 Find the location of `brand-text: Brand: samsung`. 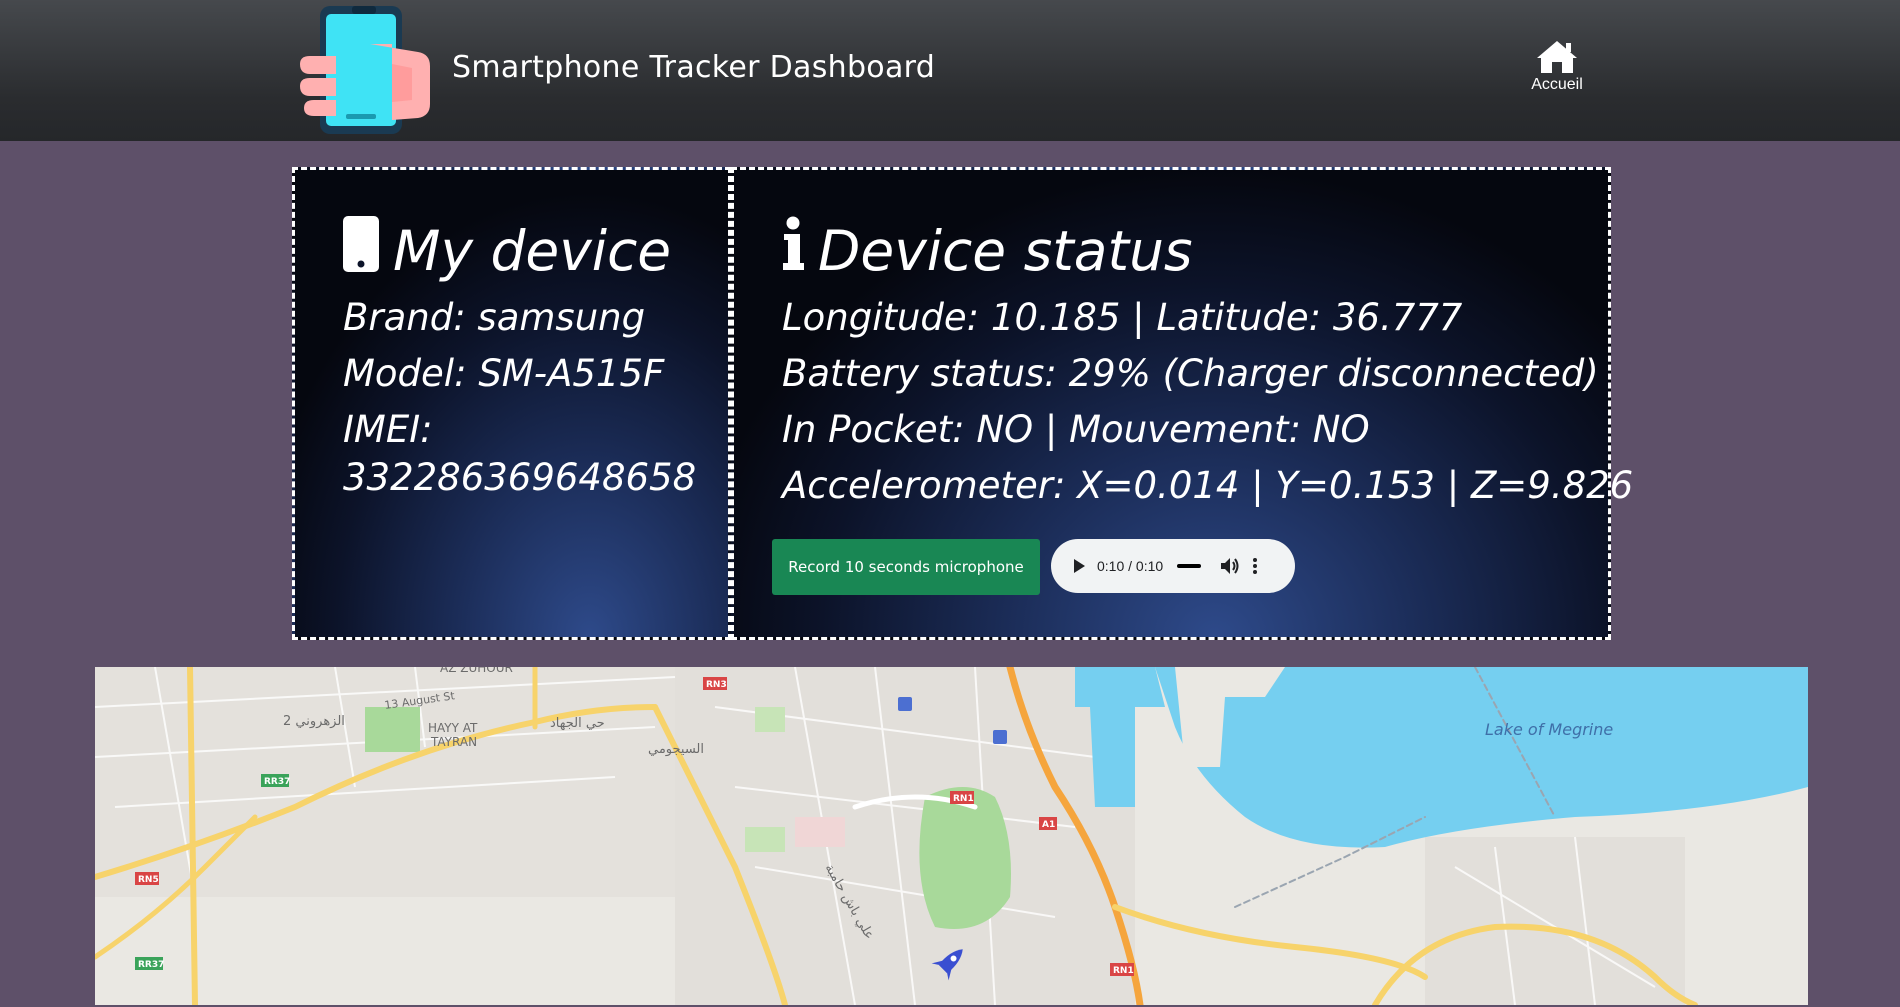

brand-text: Brand: samsung is located at coordinates (494, 317).